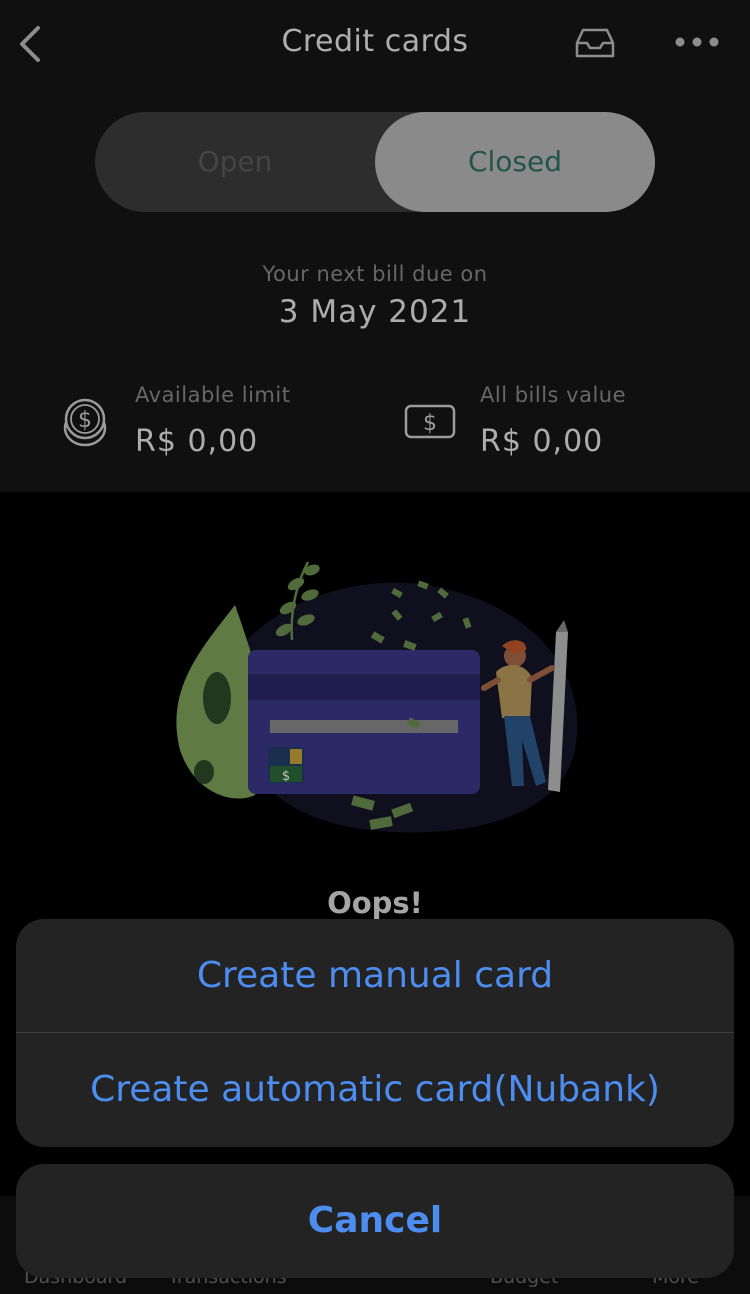 This screenshot has height=1294, width=750. Describe the element at coordinates (375, 1221) in the screenshot. I see `cancel-button: Cancel` at that location.